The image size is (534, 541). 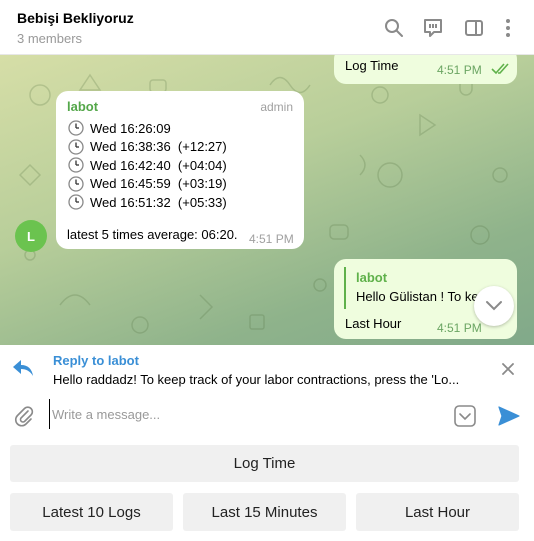 What do you see at coordinates (24, 416) in the screenshot?
I see `attach-icon` at bounding box center [24, 416].